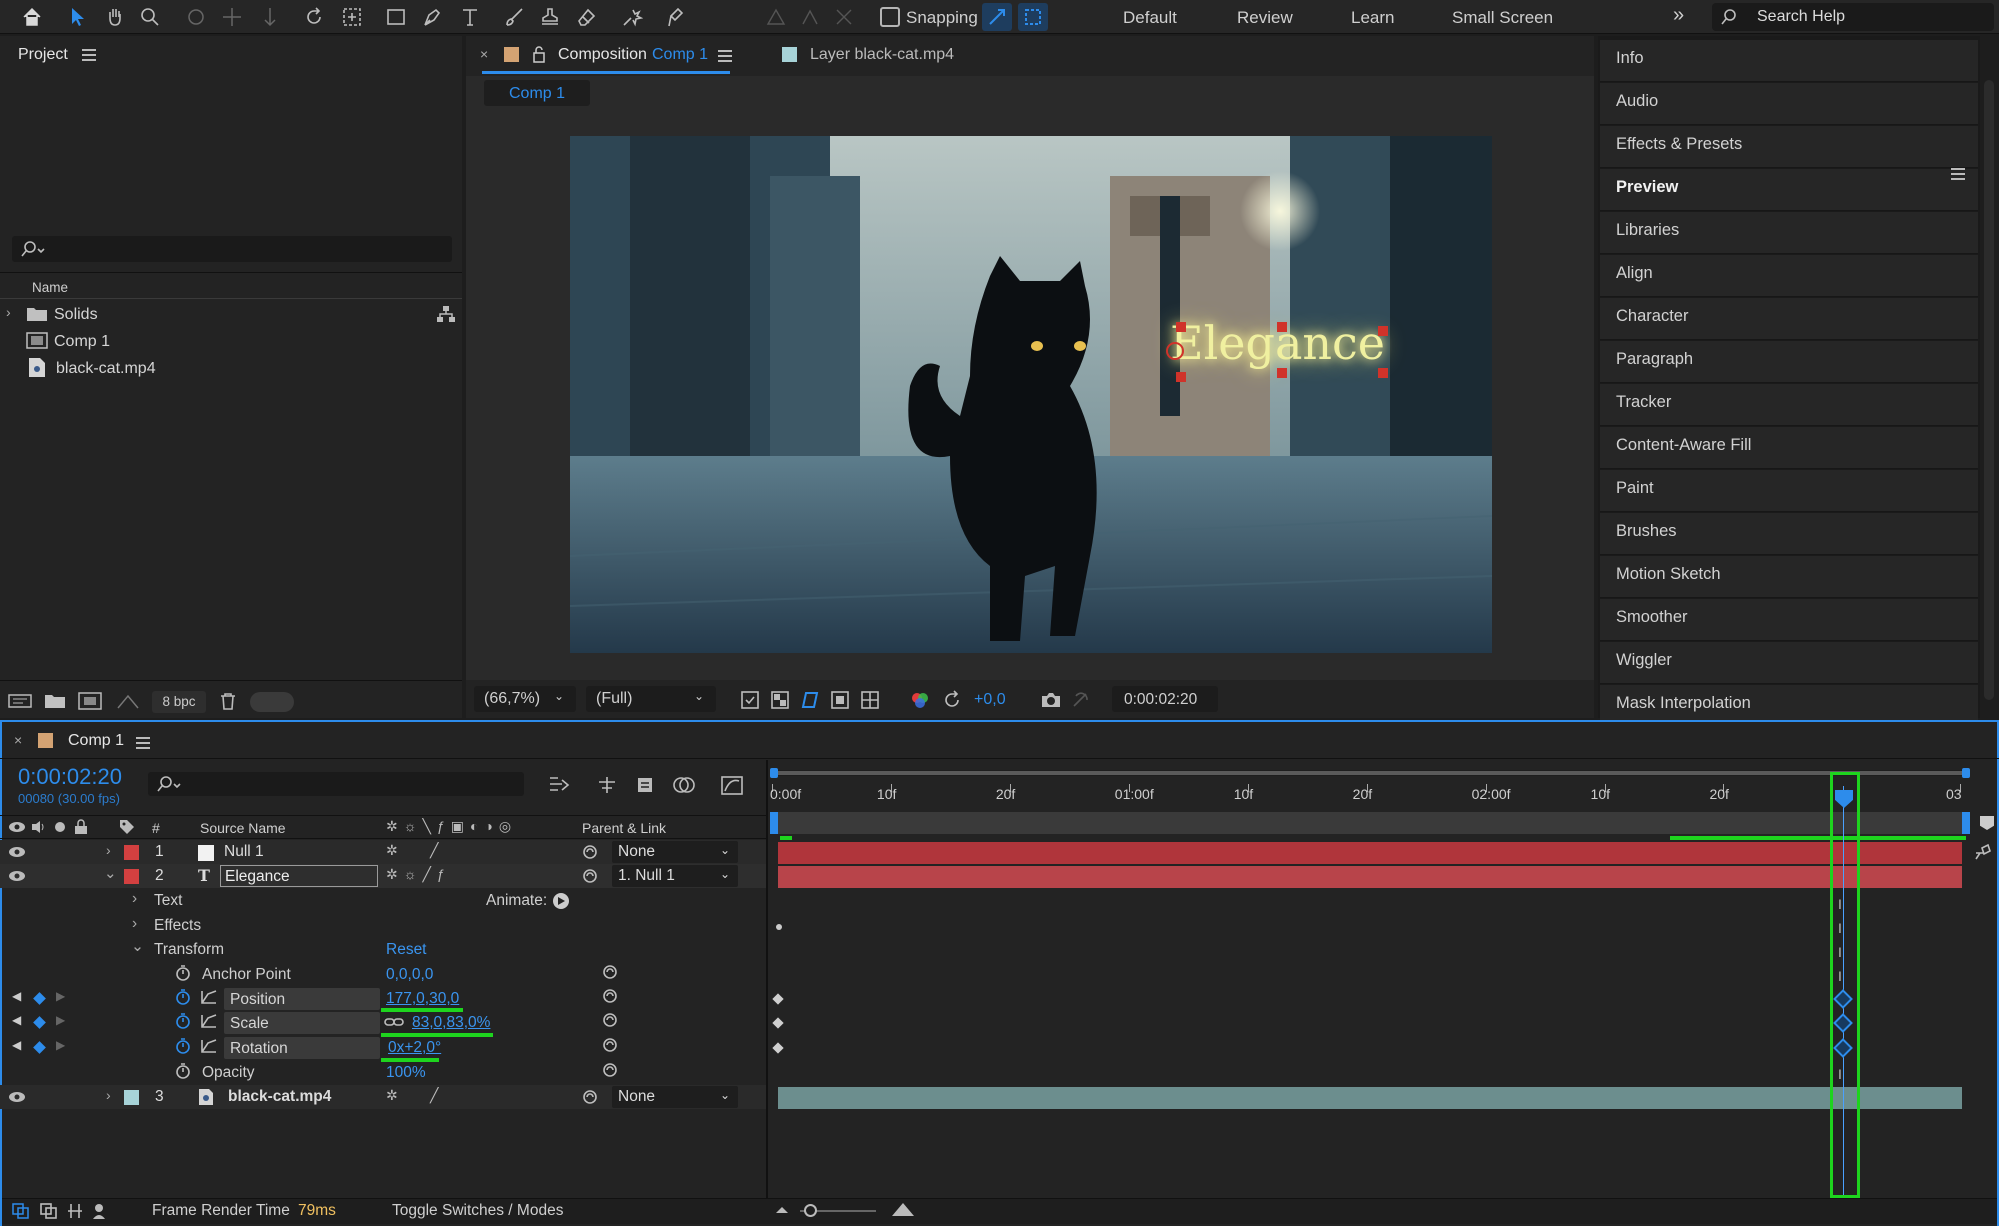 The height and width of the screenshot is (1226, 1999). What do you see at coordinates (49, 1211) in the screenshot?
I see `transfer-controls-icon` at bounding box center [49, 1211].